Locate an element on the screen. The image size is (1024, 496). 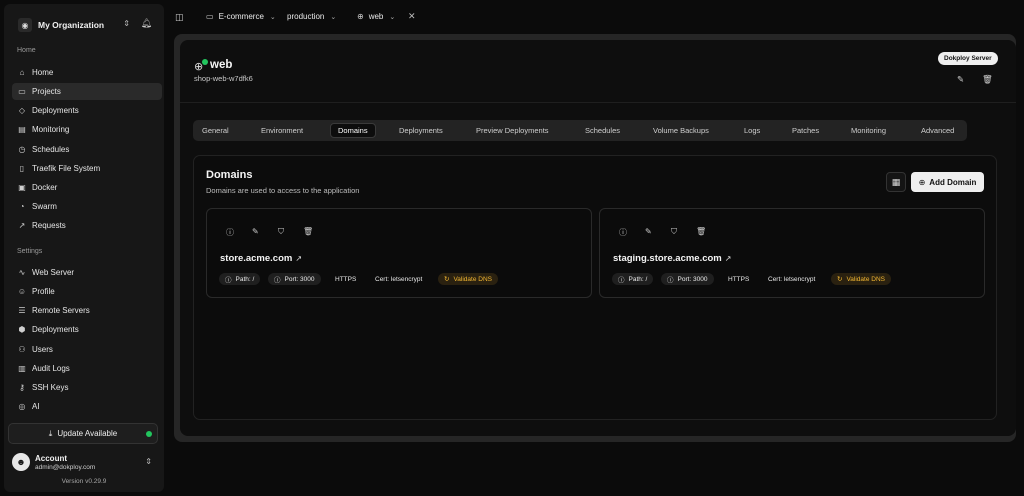
home-icon: ⌂ is located at coordinates (22, 72).